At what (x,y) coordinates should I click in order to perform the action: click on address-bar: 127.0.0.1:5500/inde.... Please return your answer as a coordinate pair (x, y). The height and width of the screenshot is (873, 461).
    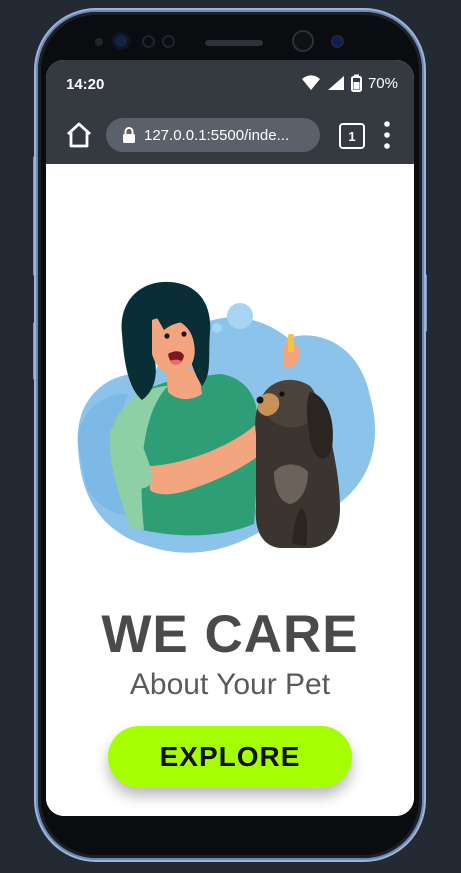
    Looking at the image, I should click on (213, 135).